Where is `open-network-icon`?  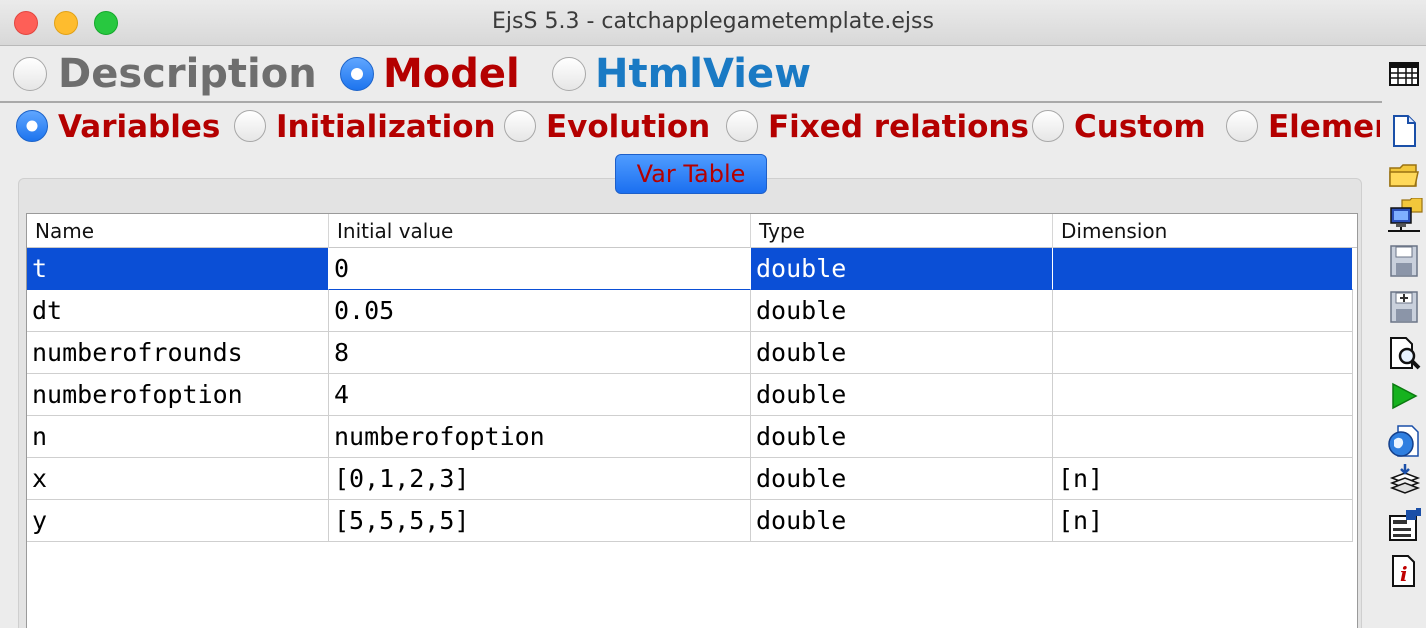
open-network-icon is located at coordinates (1405, 215).